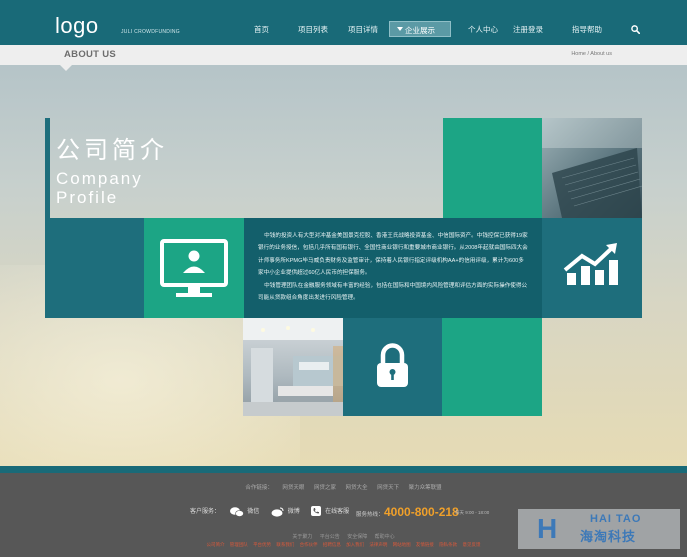 This screenshot has height=557, width=687. I want to click on online-service-label: 在线客服, so click(337, 512).